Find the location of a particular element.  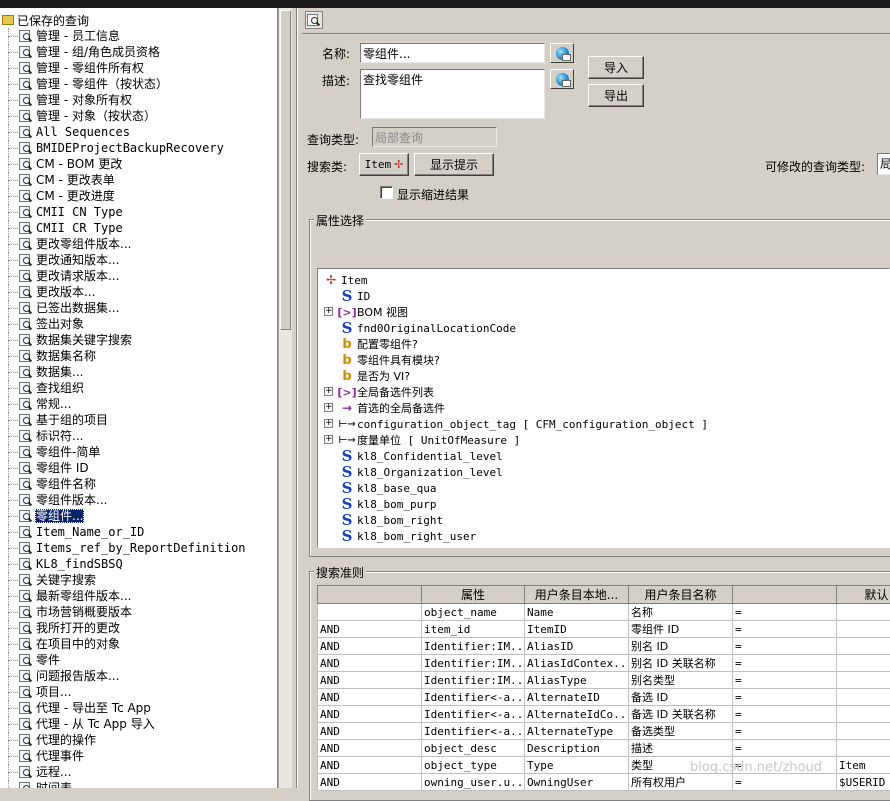

search-class-button: Item ✢ is located at coordinates (384, 164).